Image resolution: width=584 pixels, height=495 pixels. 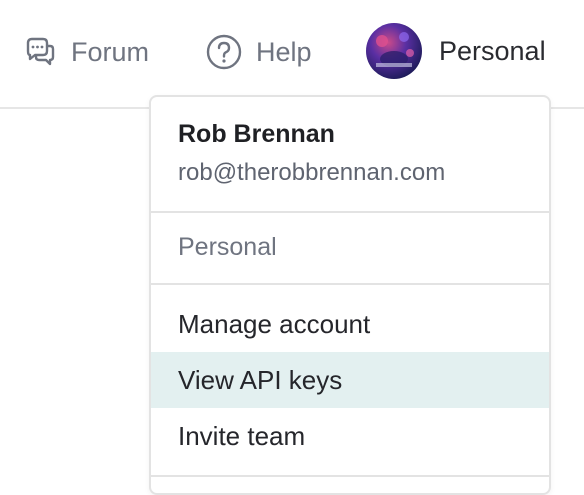 What do you see at coordinates (224, 52) in the screenshot?
I see `question-circle-icon` at bounding box center [224, 52].